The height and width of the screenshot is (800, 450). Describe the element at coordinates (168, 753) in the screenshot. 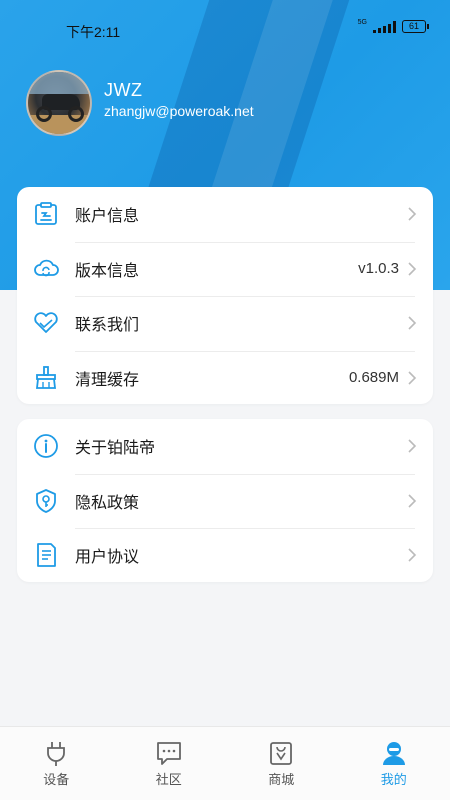

I see `chat-icon` at that location.